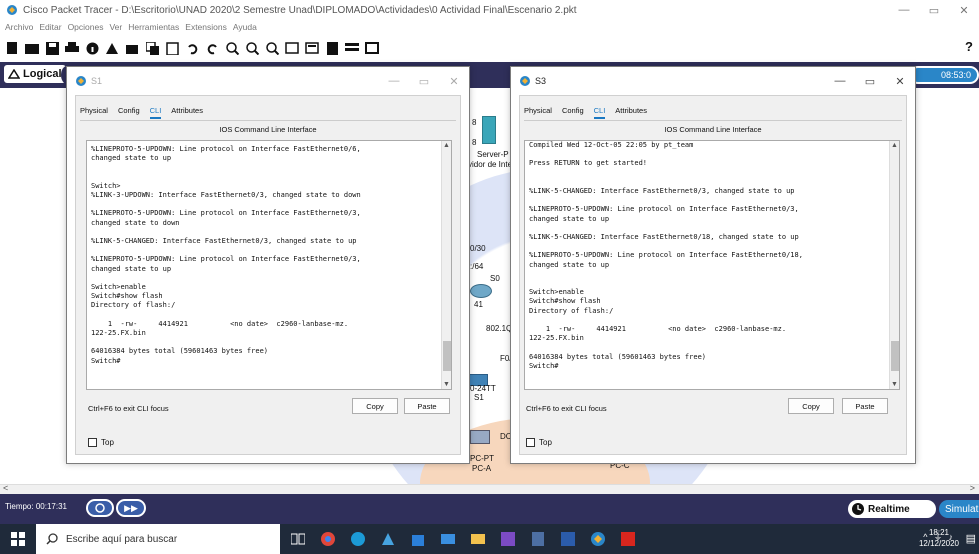 Image resolution: width=979 pixels, height=554 pixels. What do you see at coordinates (713, 81) in the screenshot?
I see `s3-title-bar: S3 — ▭ ✕` at bounding box center [713, 81].